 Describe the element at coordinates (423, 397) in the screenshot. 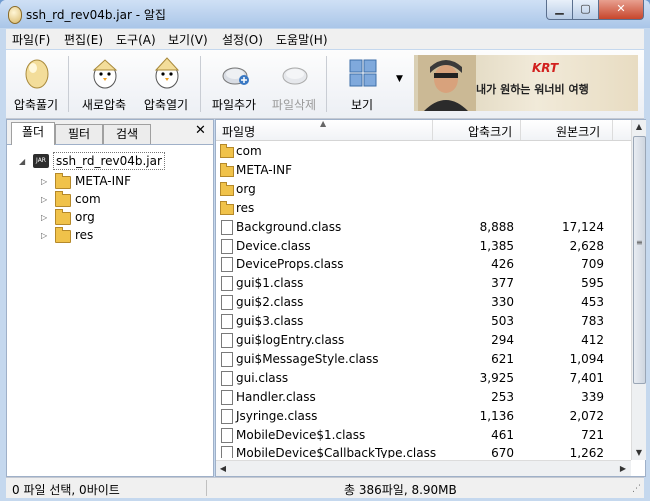

I see `list-item-file: Handler.class 253 339` at that location.